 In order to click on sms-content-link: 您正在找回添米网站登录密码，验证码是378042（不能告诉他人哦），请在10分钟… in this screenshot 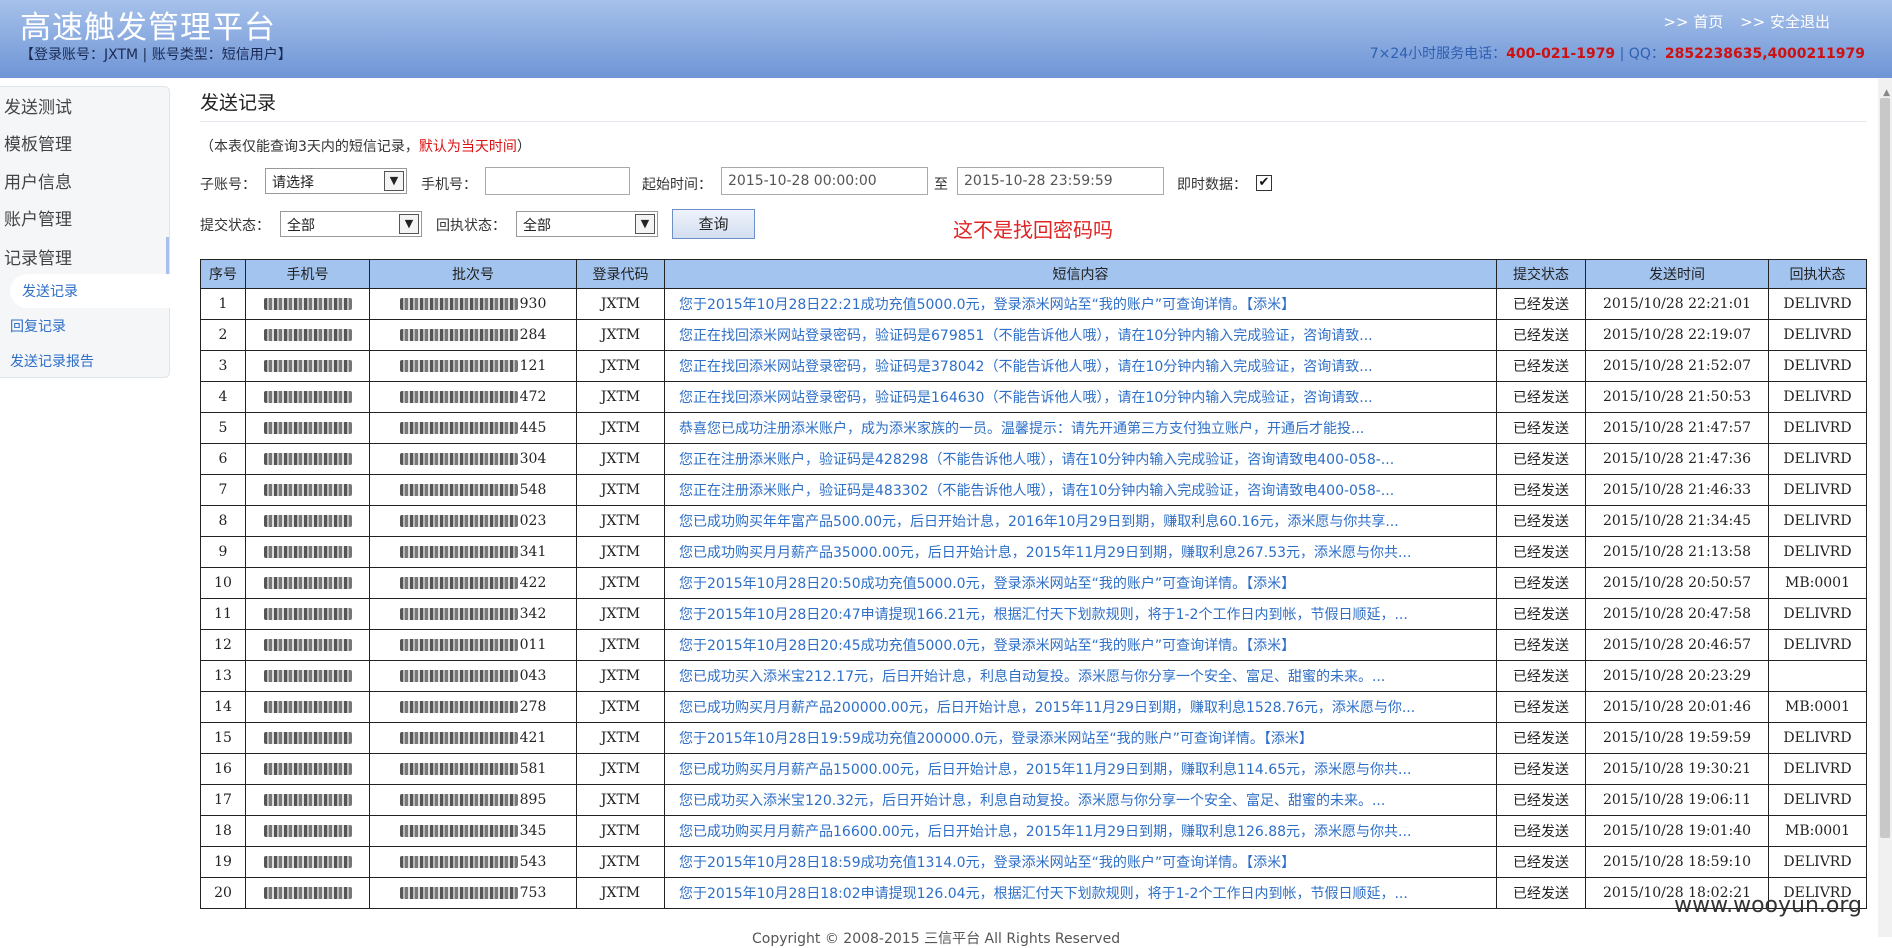, I will do `click(1080, 366)`.